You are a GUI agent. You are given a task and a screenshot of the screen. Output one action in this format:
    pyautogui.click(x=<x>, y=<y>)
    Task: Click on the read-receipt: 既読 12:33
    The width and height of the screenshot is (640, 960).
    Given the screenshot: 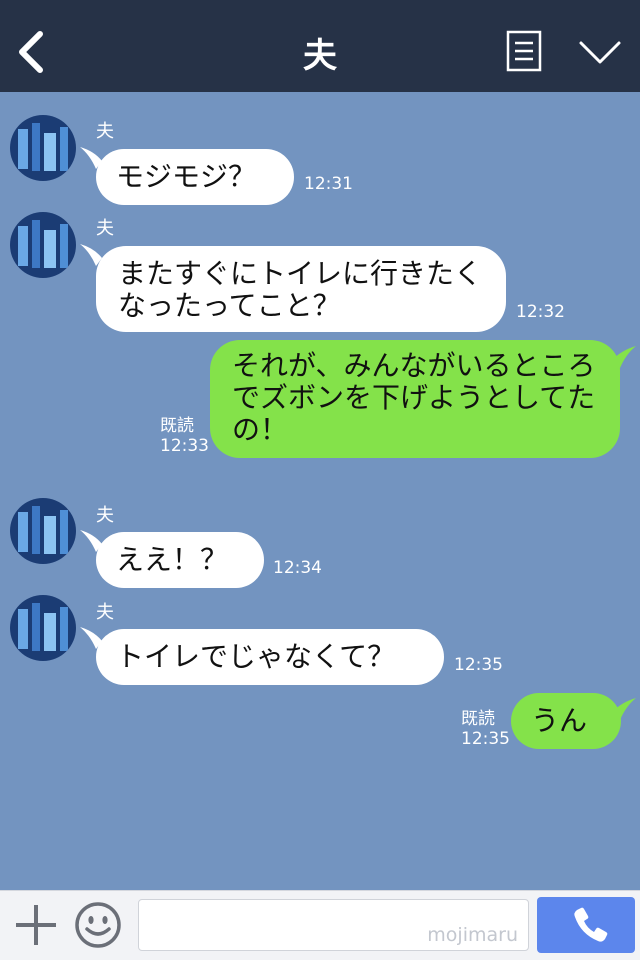 What is the action you would take?
    pyautogui.click(x=184, y=436)
    